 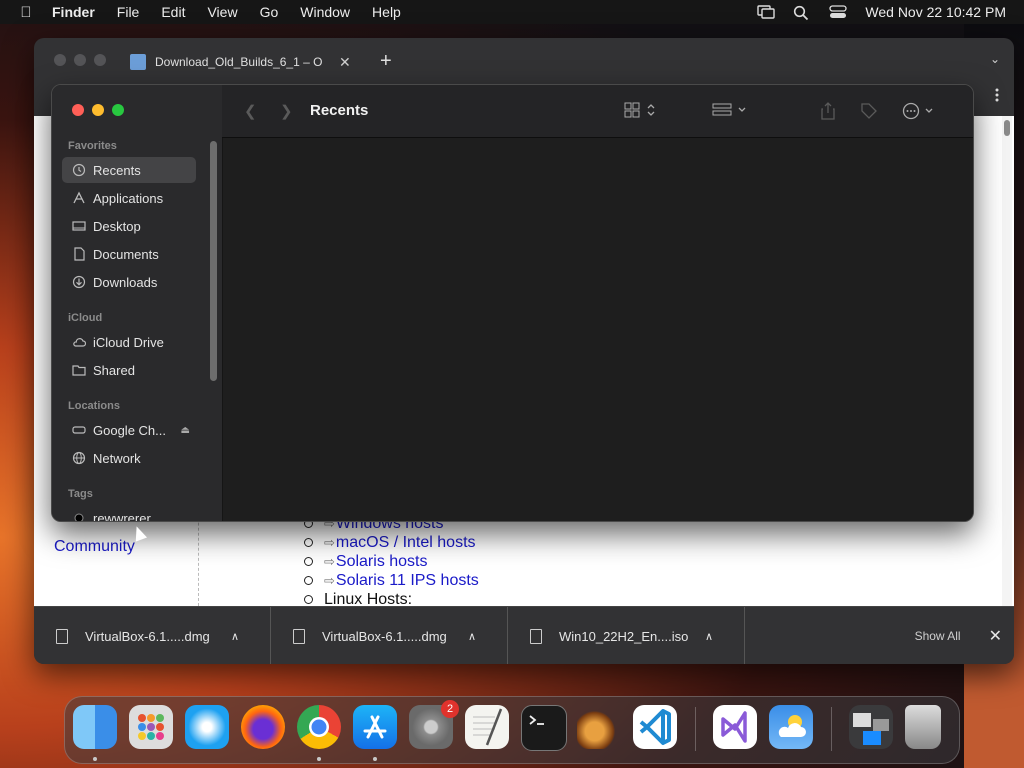 I want to click on host-link: Solaris 11 IPS hosts, so click(x=407, y=581).